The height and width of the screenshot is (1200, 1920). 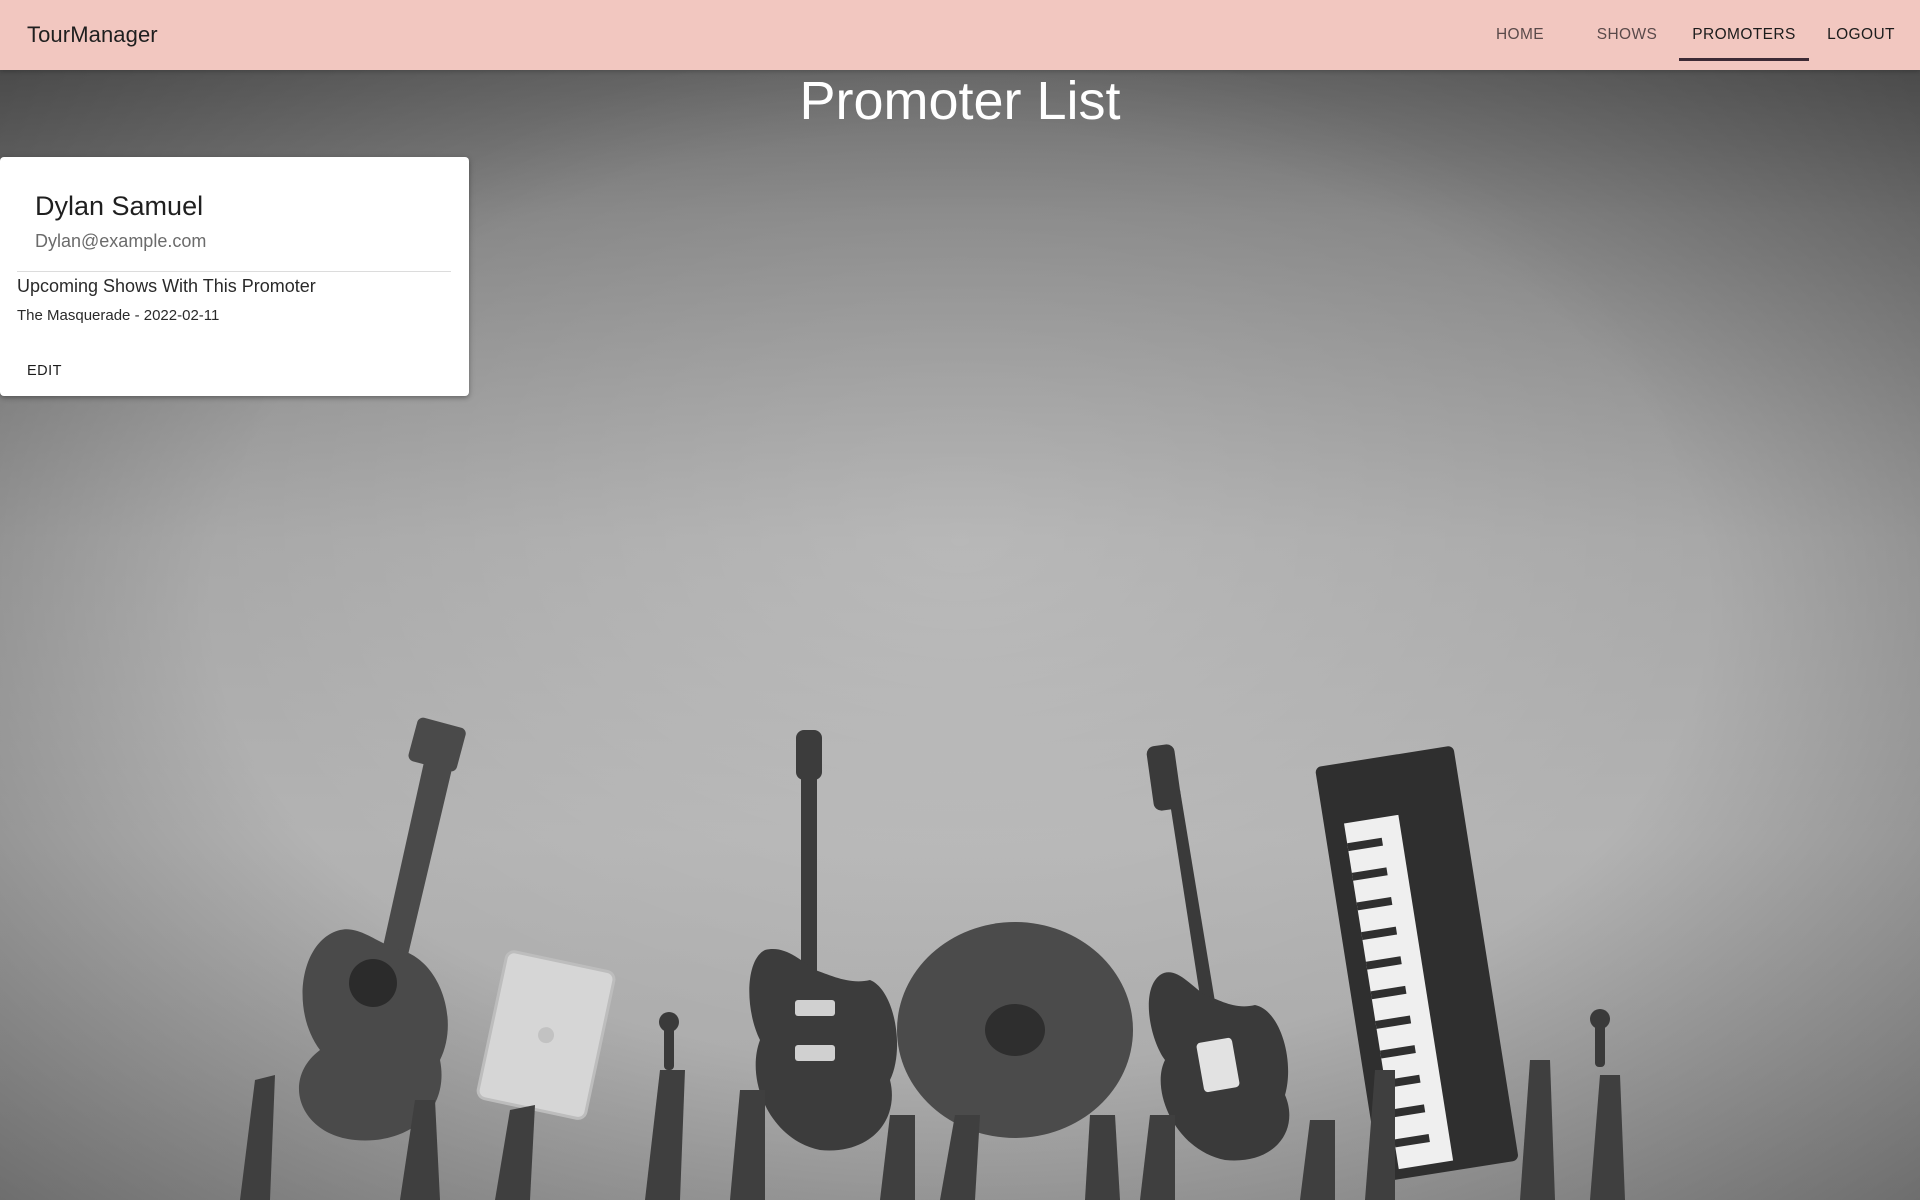 What do you see at coordinates (92, 35) in the screenshot?
I see `app-brand: TourManager` at bounding box center [92, 35].